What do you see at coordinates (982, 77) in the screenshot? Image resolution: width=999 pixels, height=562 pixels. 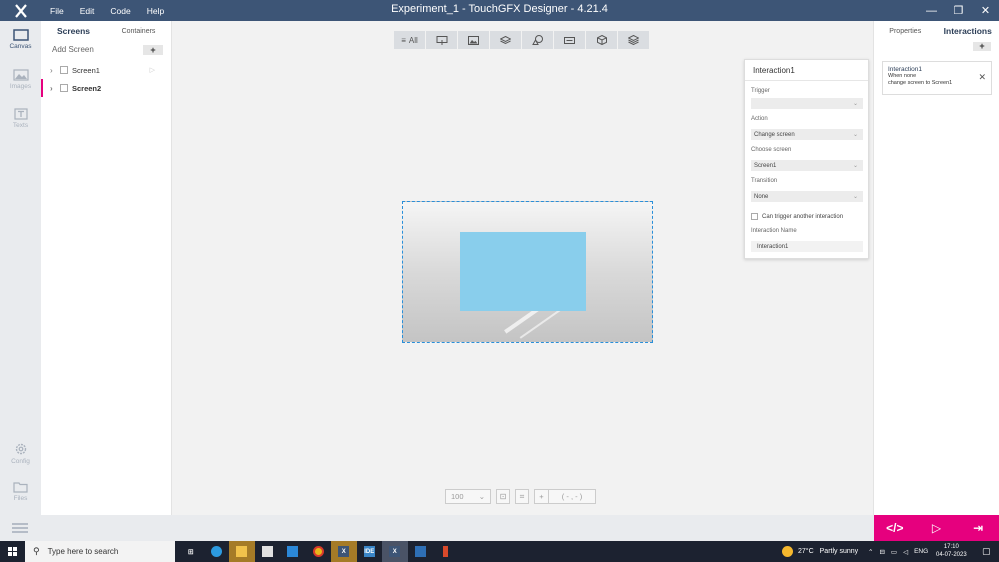 I see `delete-interaction-icon: ✕` at bounding box center [982, 77].